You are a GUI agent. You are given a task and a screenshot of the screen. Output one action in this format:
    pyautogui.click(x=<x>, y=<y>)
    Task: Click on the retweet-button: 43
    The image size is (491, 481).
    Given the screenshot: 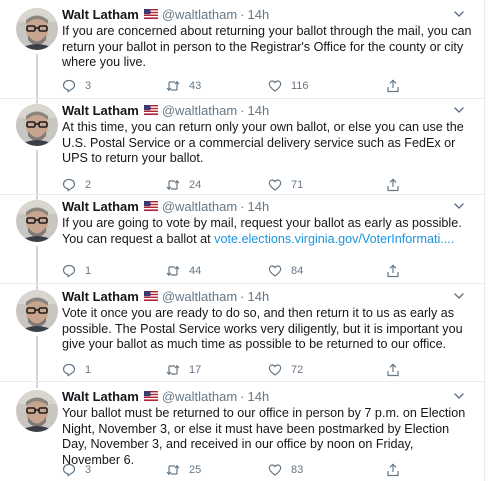 What is the action you would take?
    pyautogui.click(x=183, y=86)
    